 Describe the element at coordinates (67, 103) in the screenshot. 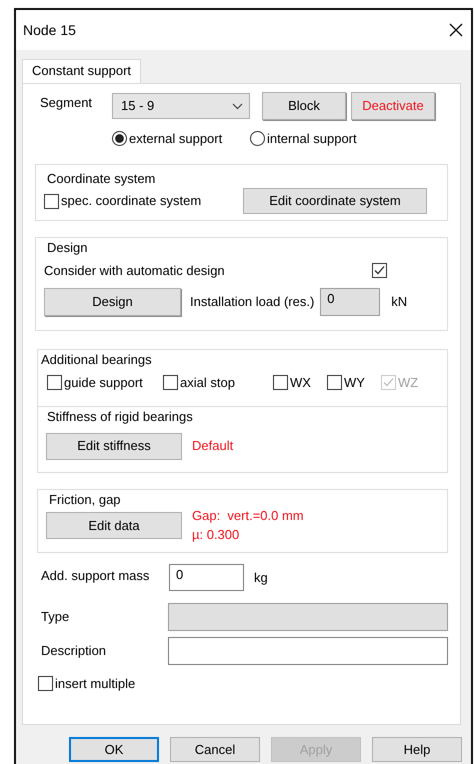

I see `field-label: Segment` at that location.